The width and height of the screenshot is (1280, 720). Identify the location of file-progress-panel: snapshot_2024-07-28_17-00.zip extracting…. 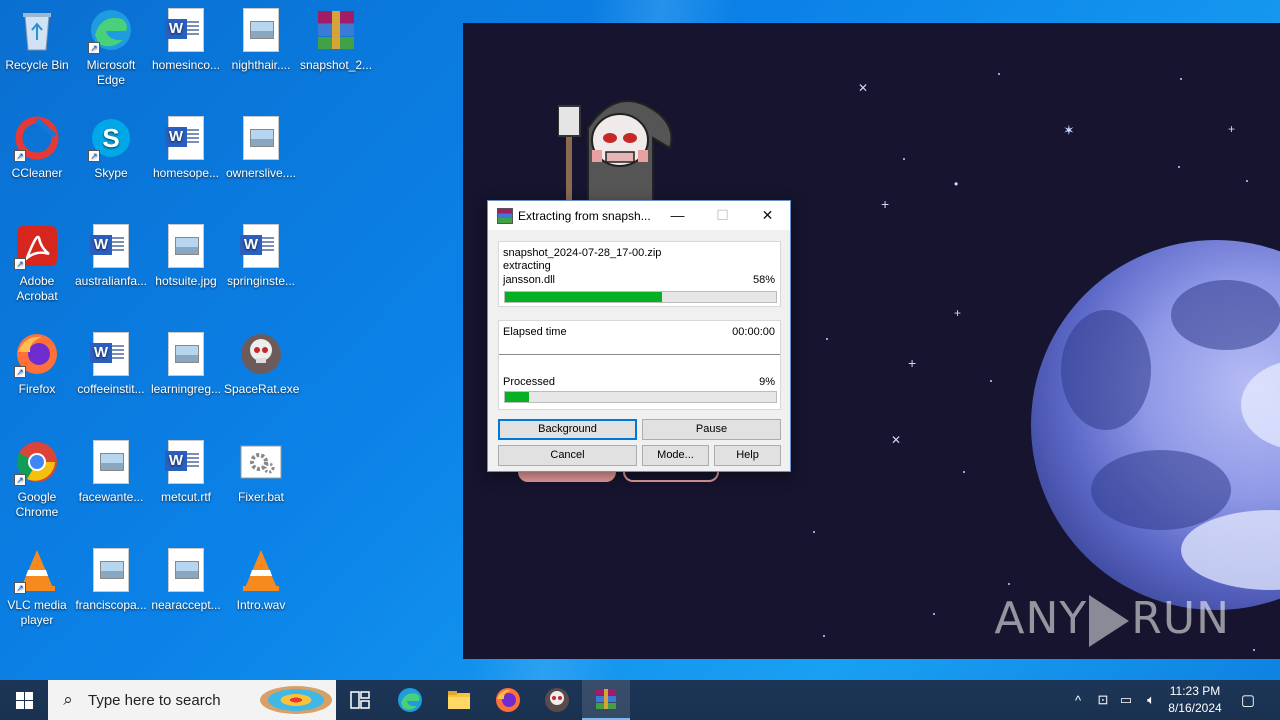
(639, 274).